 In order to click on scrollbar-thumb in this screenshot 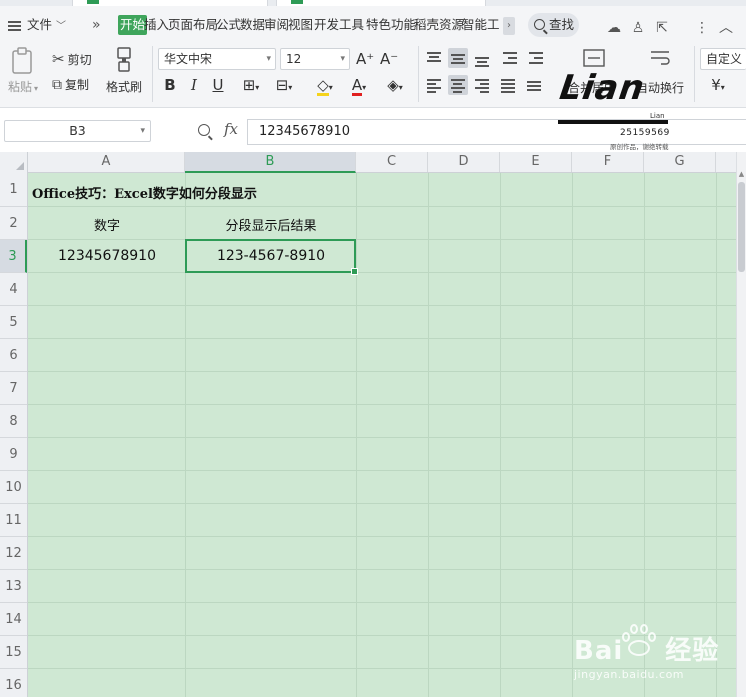, I will do `click(741, 227)`.